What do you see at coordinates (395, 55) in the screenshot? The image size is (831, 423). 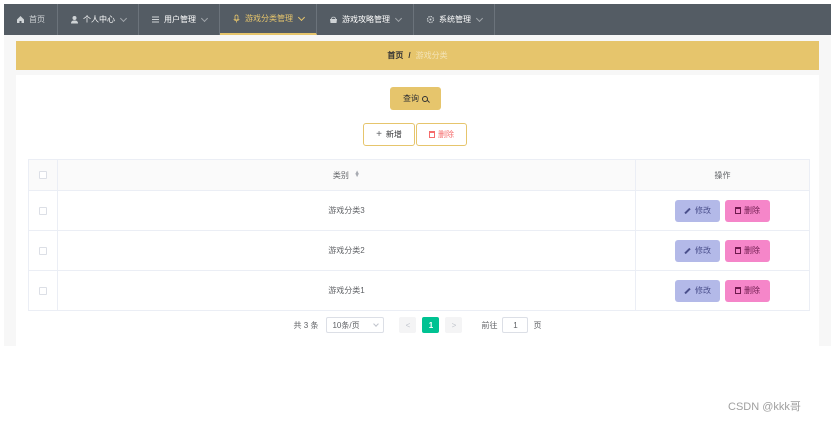 I see `breadcrumb-home: 首页` at bounding box center [395, 55].